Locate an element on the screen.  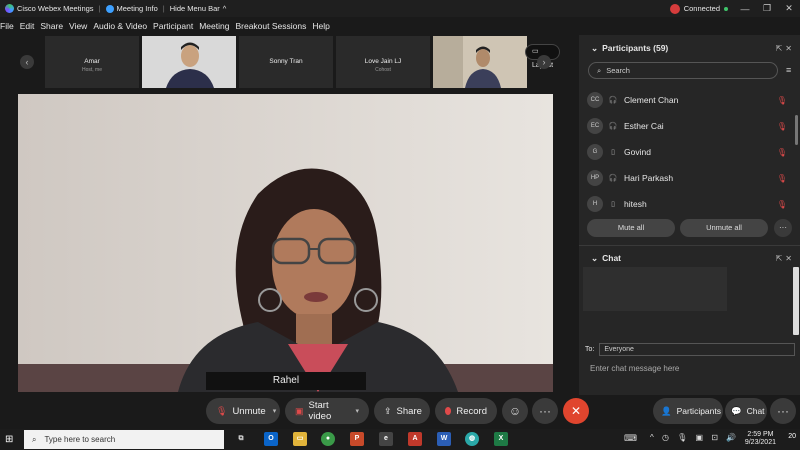
share-button: ⇪ Share is located at coordinates (402, 411).